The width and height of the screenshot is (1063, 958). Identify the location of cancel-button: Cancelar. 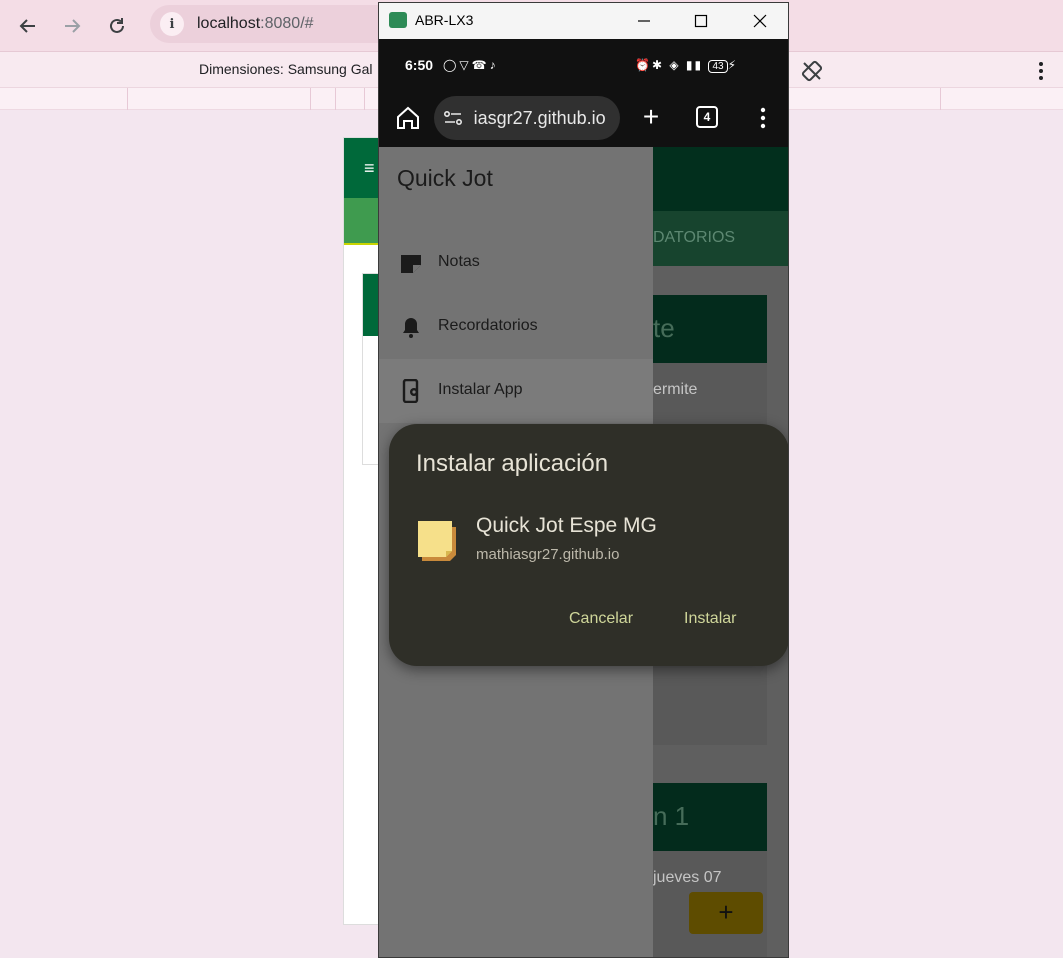
(601, 619).